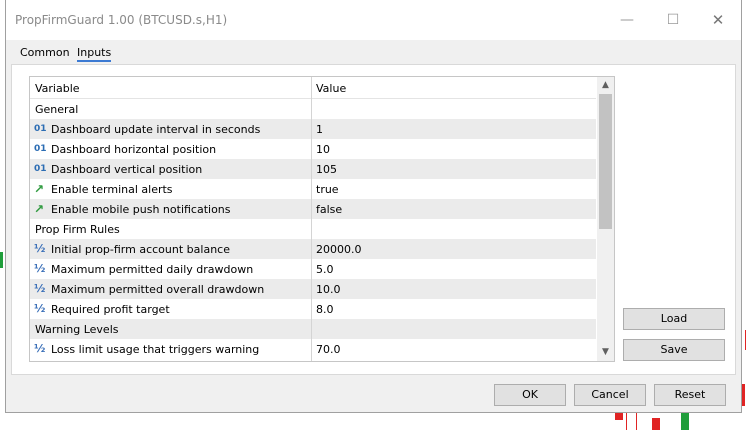 The image size is (750, 430). Describe the element at coordinates (325, 269) in the screenshot. I see `variable-value: 5.0` at that location.